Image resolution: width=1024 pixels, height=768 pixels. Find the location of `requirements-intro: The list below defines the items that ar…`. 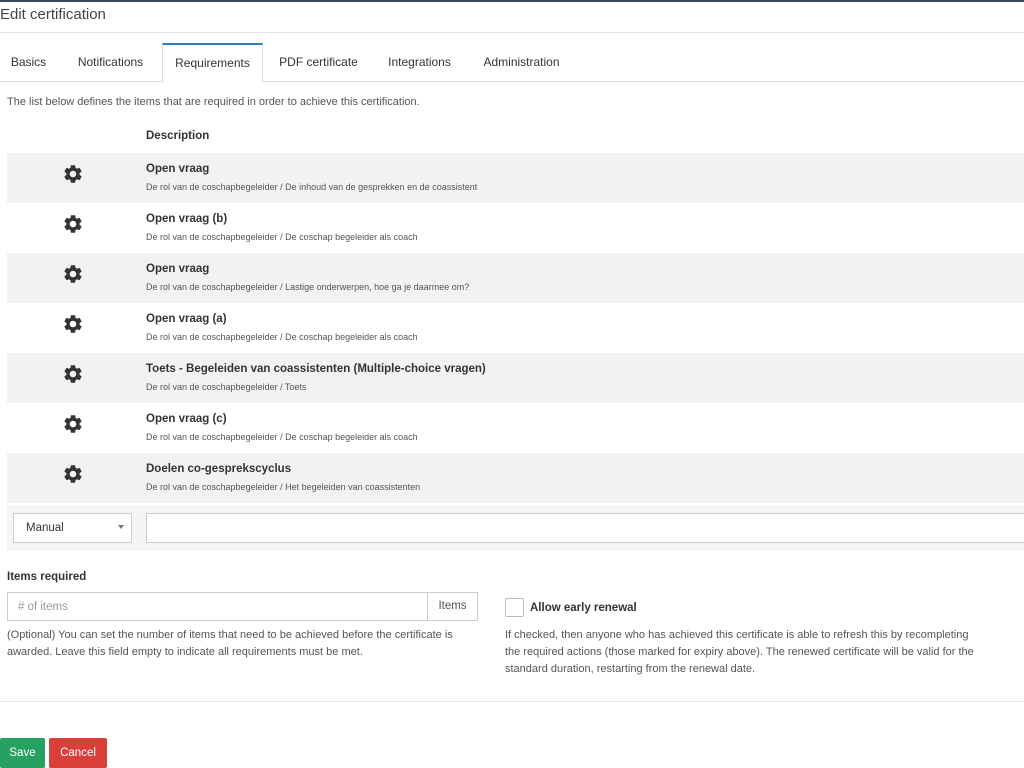

requirements-intro: The list below defines the items that ar… is located at coordinates (213, 102).